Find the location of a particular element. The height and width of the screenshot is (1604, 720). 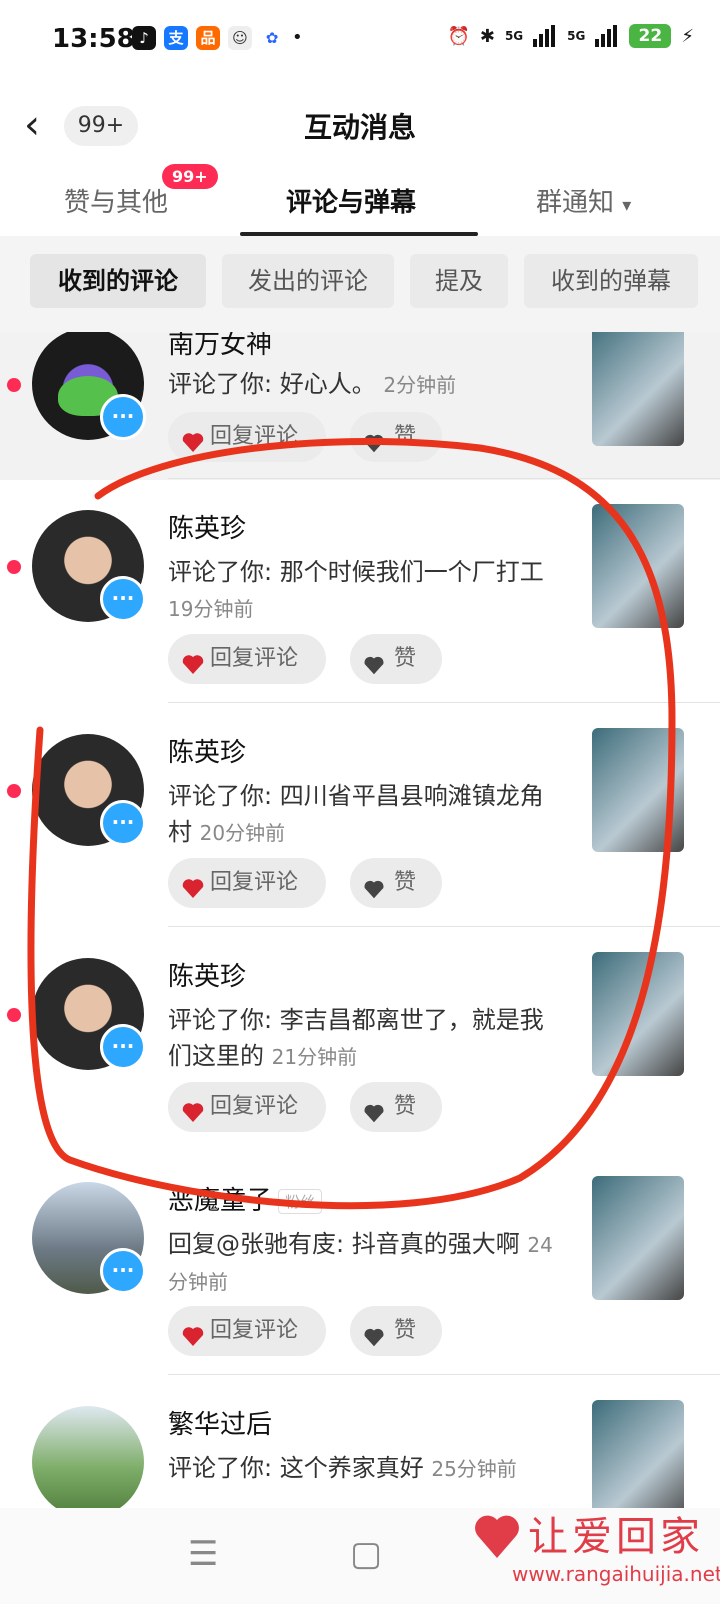

comment-item: ··· 恶魔童子 粉丝 回复@张驰有庋: 抖音真的强大啊 24分钟前 回复评论 赞 is located at coordinates (360, 1266).